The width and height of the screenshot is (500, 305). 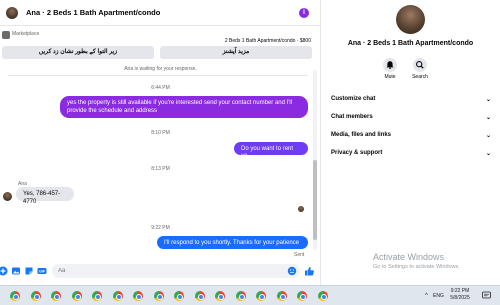 I want to click on gif-icon: GIF, so click(x=42, y=271).